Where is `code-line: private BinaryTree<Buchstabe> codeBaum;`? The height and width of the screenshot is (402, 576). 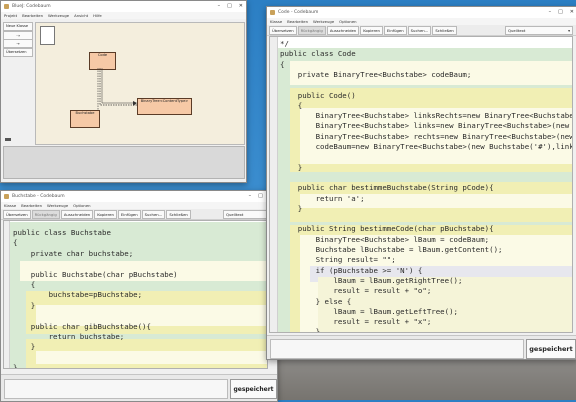 code-line: private BinaryTree<Buchstabe> codeBaum; is located at coordinates (421, 75).